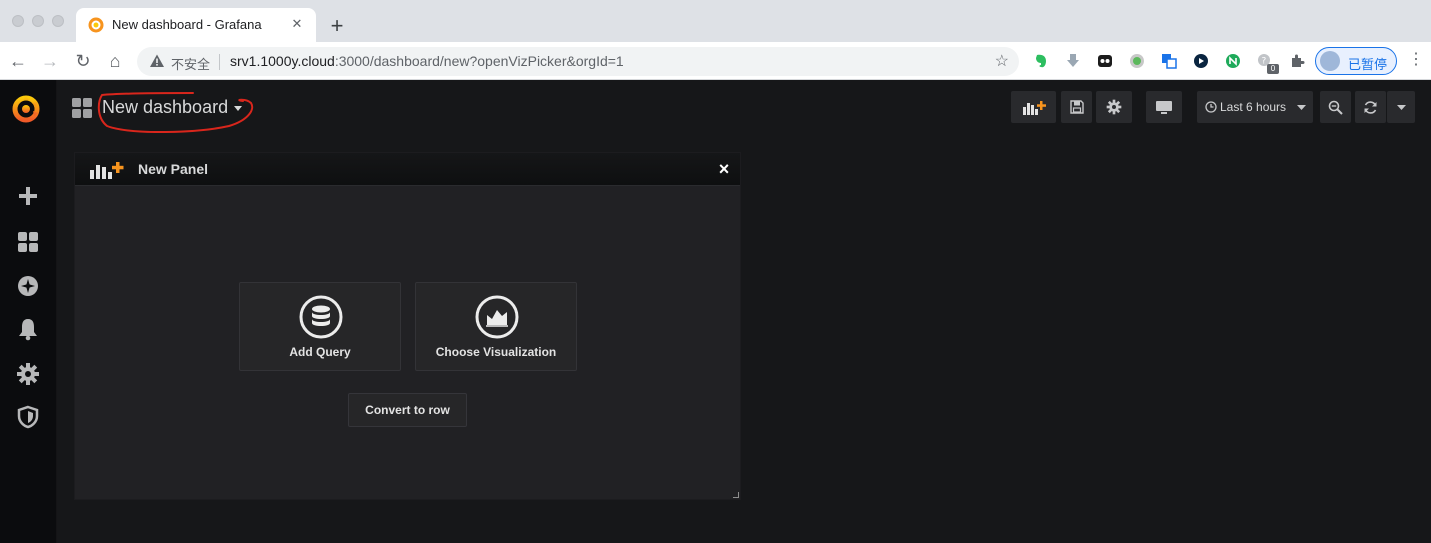 This screenshot has width=1431, height=543. What do you see at coordinates (28, 196) in the screenshot?
I see `create-icon` at bounding box center [28, 196].